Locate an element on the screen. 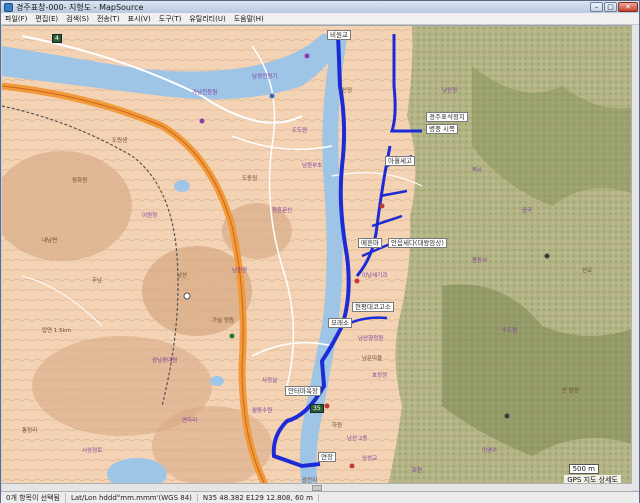  poi-label: 내남면 is located at coordinates (50, 241).